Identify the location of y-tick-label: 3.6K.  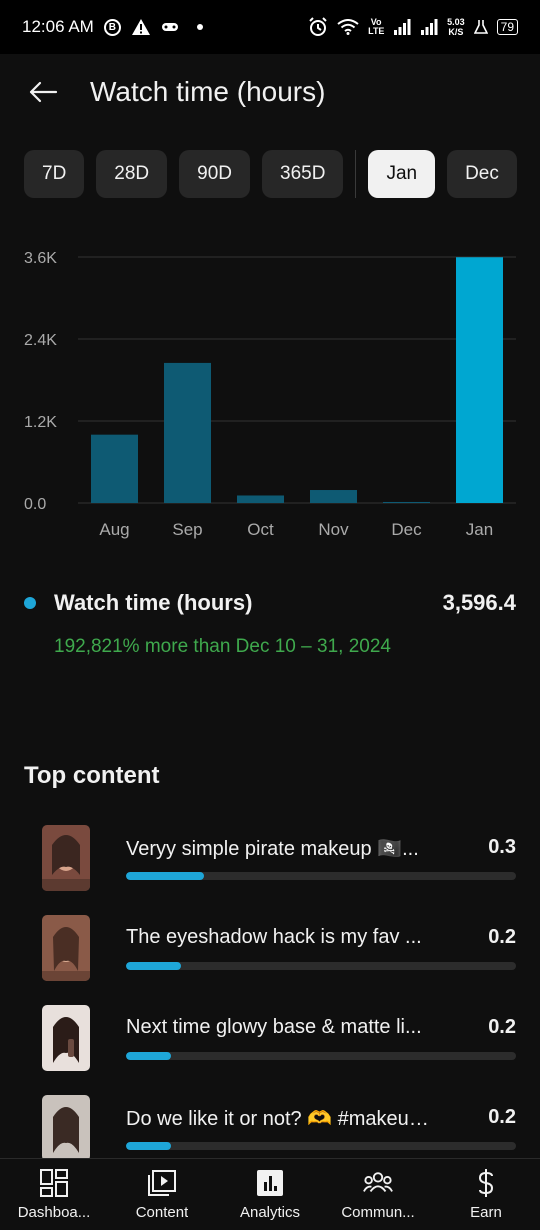
(40, 258).